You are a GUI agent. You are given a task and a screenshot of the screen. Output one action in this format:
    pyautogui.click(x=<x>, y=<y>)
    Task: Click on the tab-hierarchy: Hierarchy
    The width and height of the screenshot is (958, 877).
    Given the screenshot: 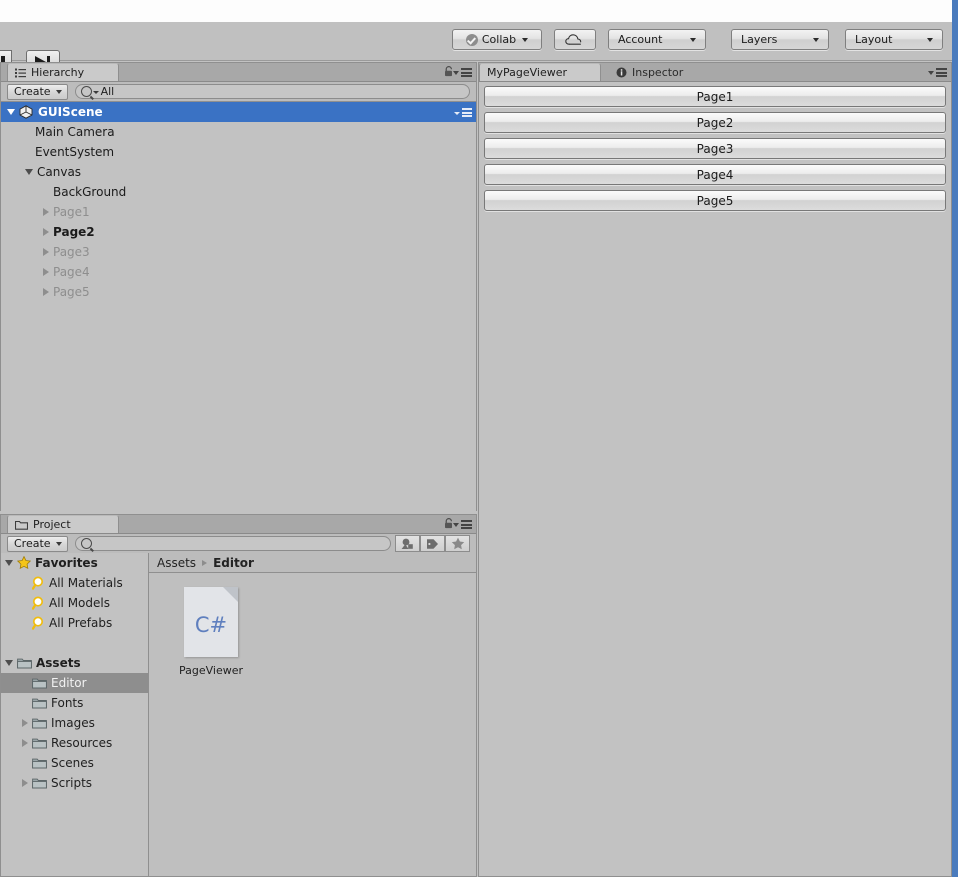 What is the action you would take?
    pyautogui.click(x=63, y=72)
    